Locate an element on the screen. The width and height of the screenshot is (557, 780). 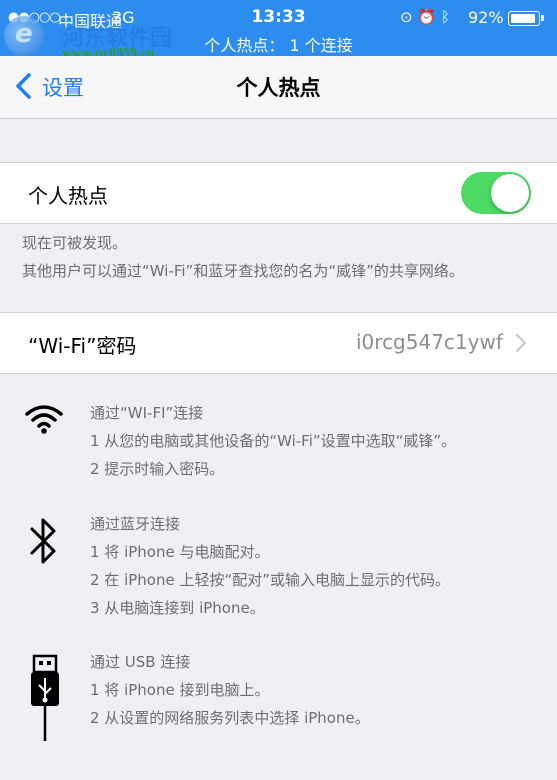
bluetooth-icon is located at coordinates (43, 541).